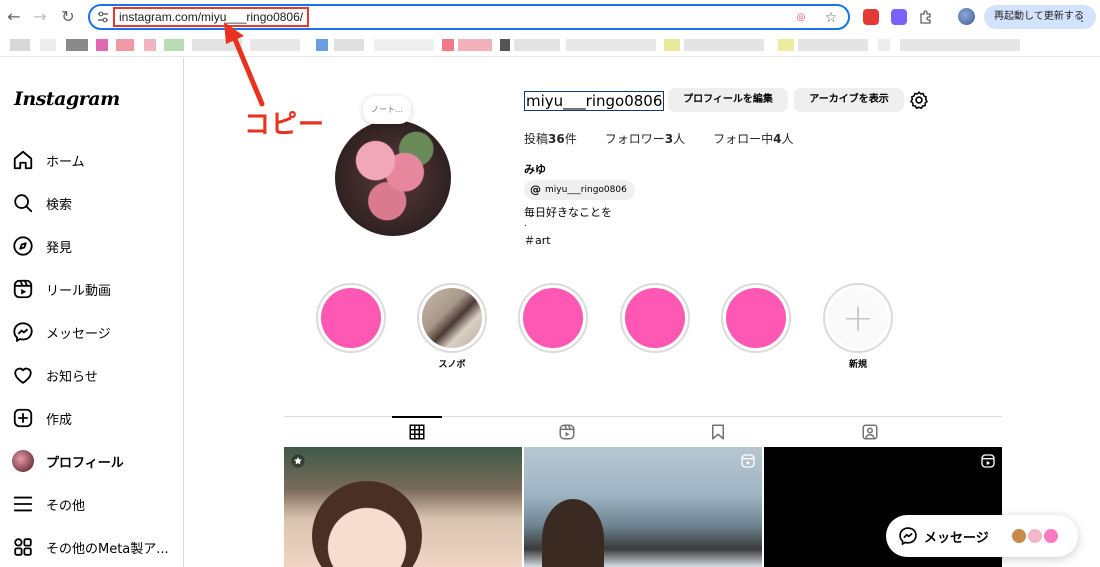 Image resolution: width=1100 pixels, height=567 pixels. What do you see at coordinates (78, 334) in the screenshot?
I see `sidebar-item-label: メッセージ` at bounding box center [78, 334].